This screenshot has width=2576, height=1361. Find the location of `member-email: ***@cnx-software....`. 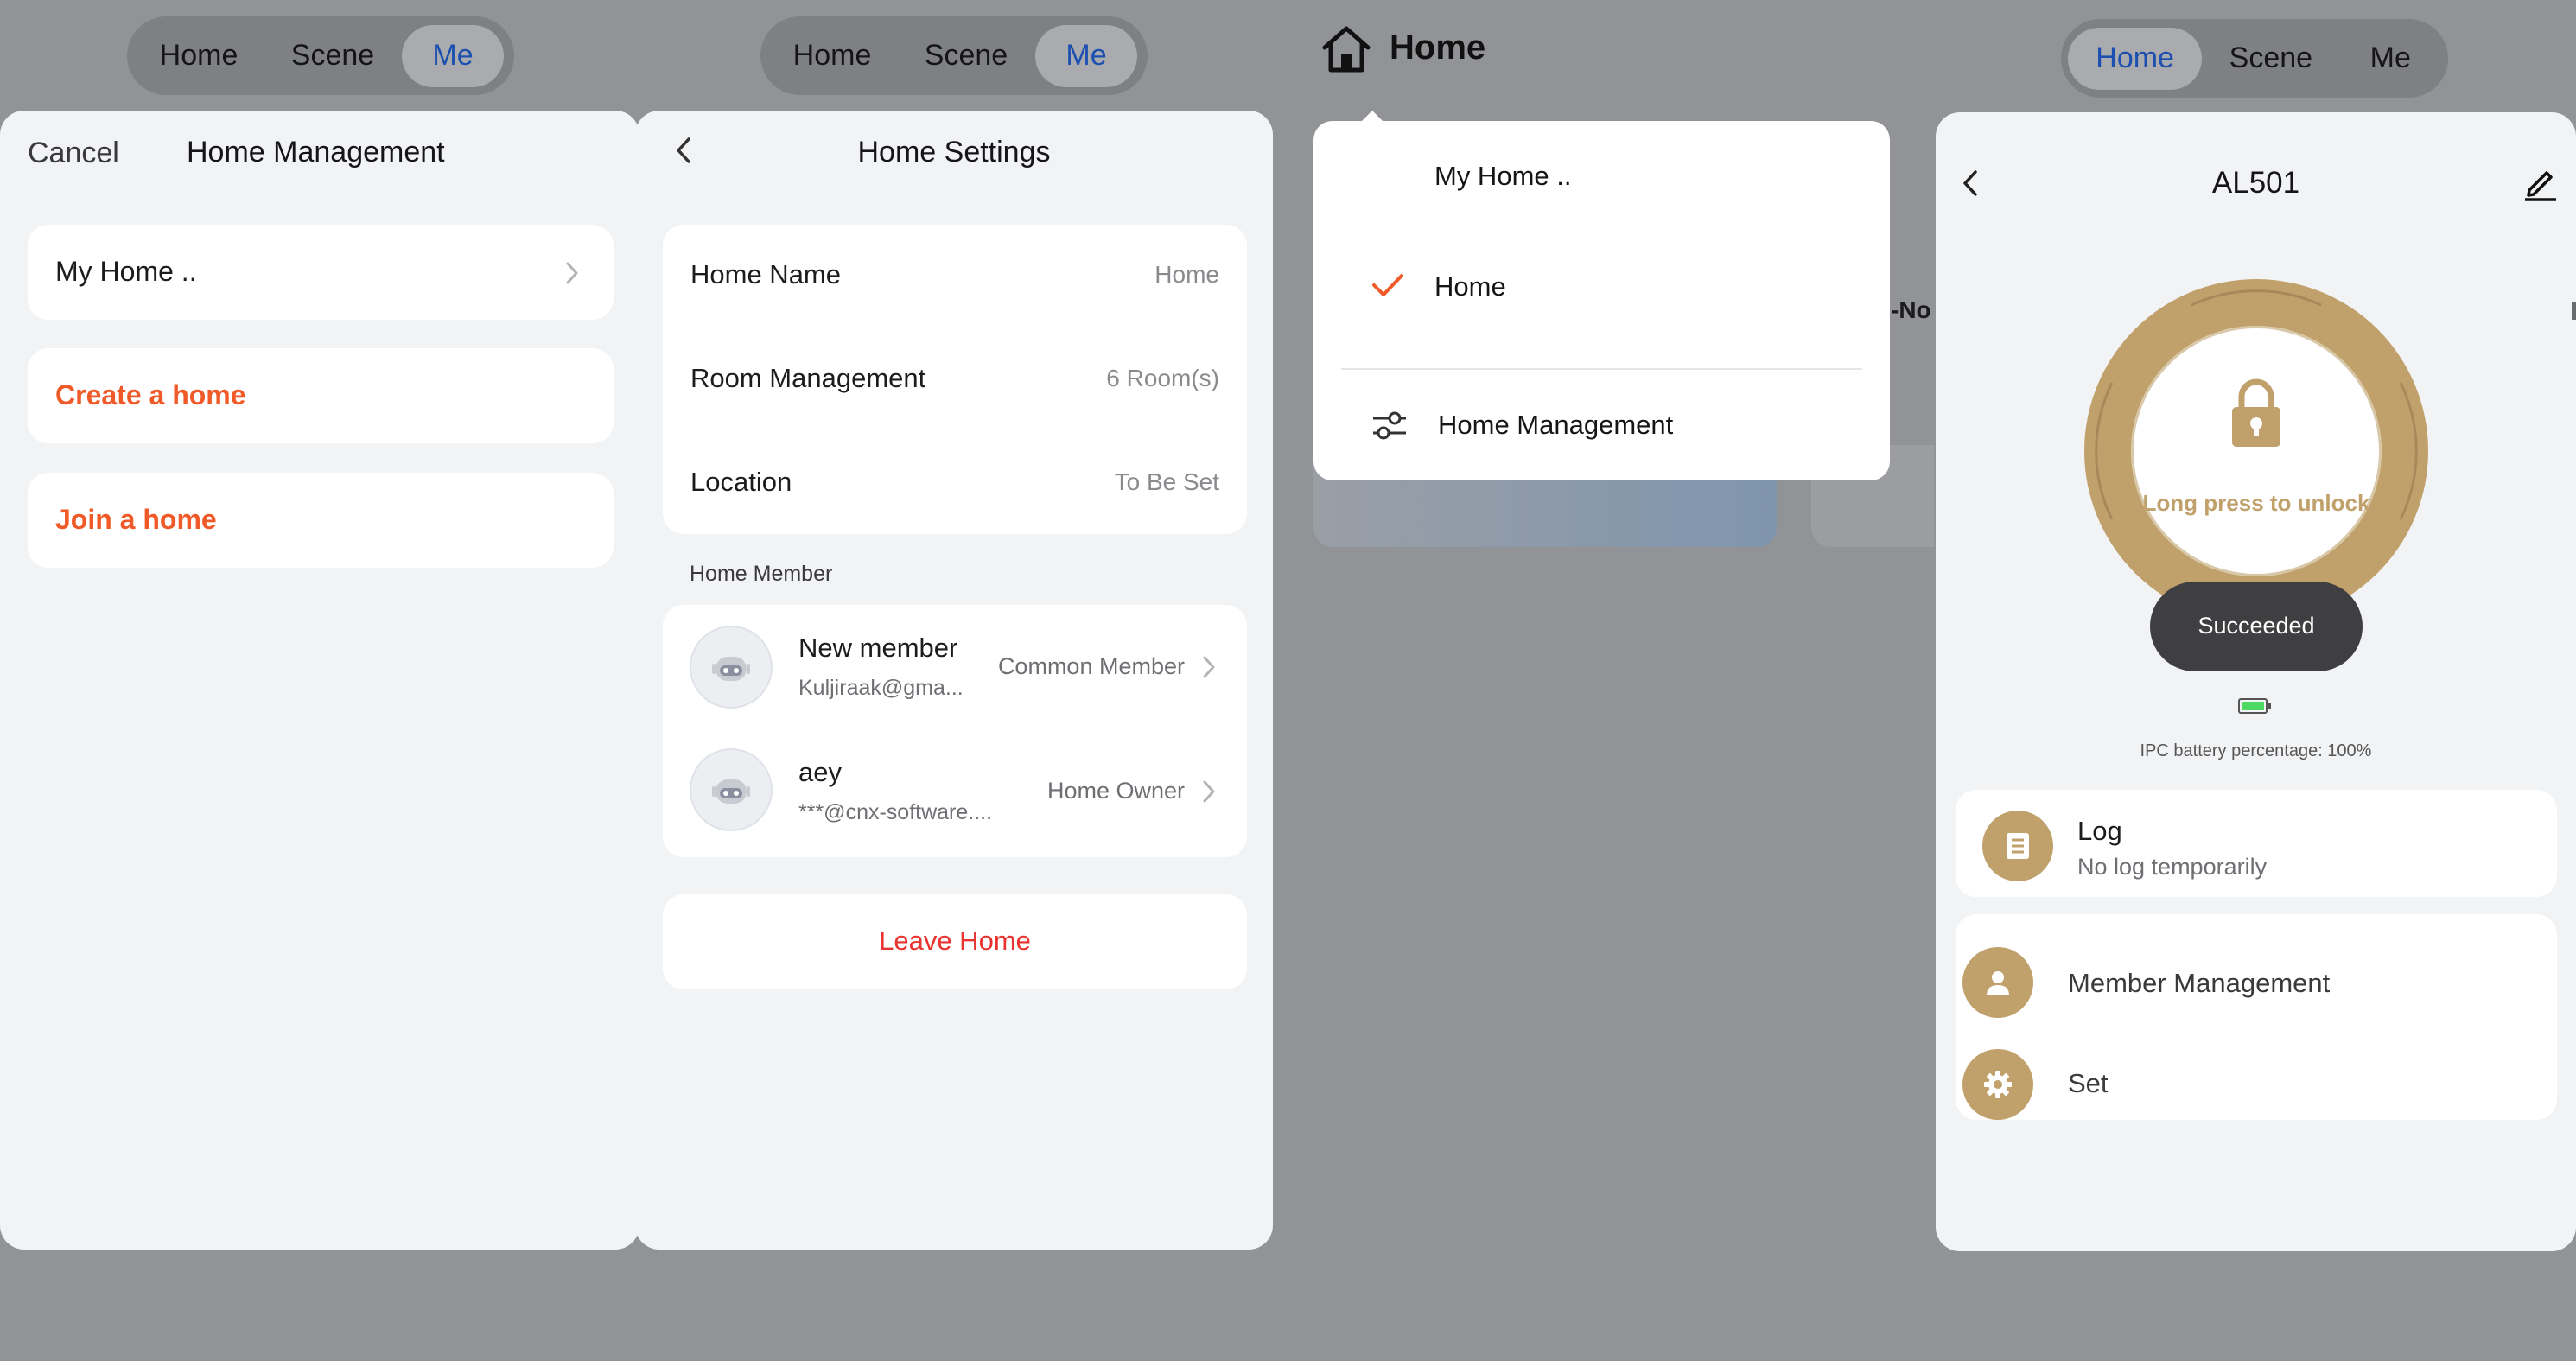

member-email: ***@cnx-software.... is located at coordinates (895, 812).